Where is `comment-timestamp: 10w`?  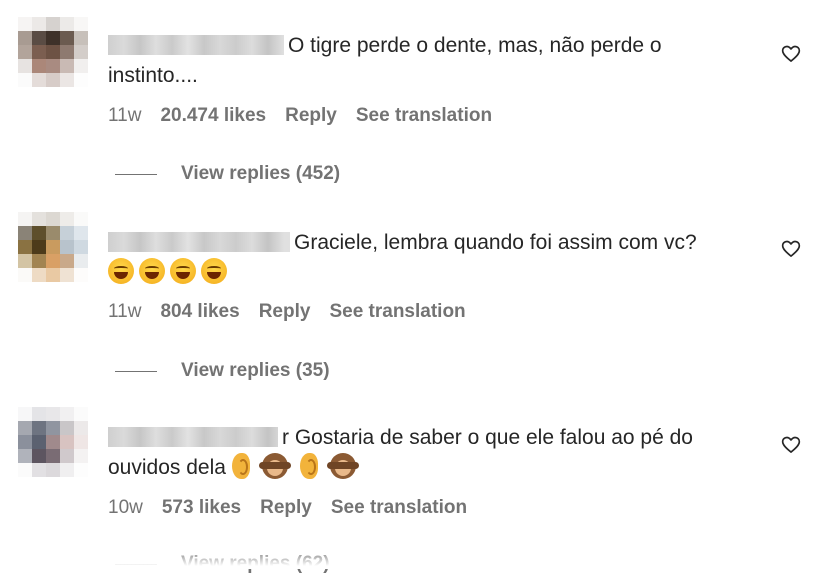 comment-timestamp: 10w is located at coordinates (125, 507).